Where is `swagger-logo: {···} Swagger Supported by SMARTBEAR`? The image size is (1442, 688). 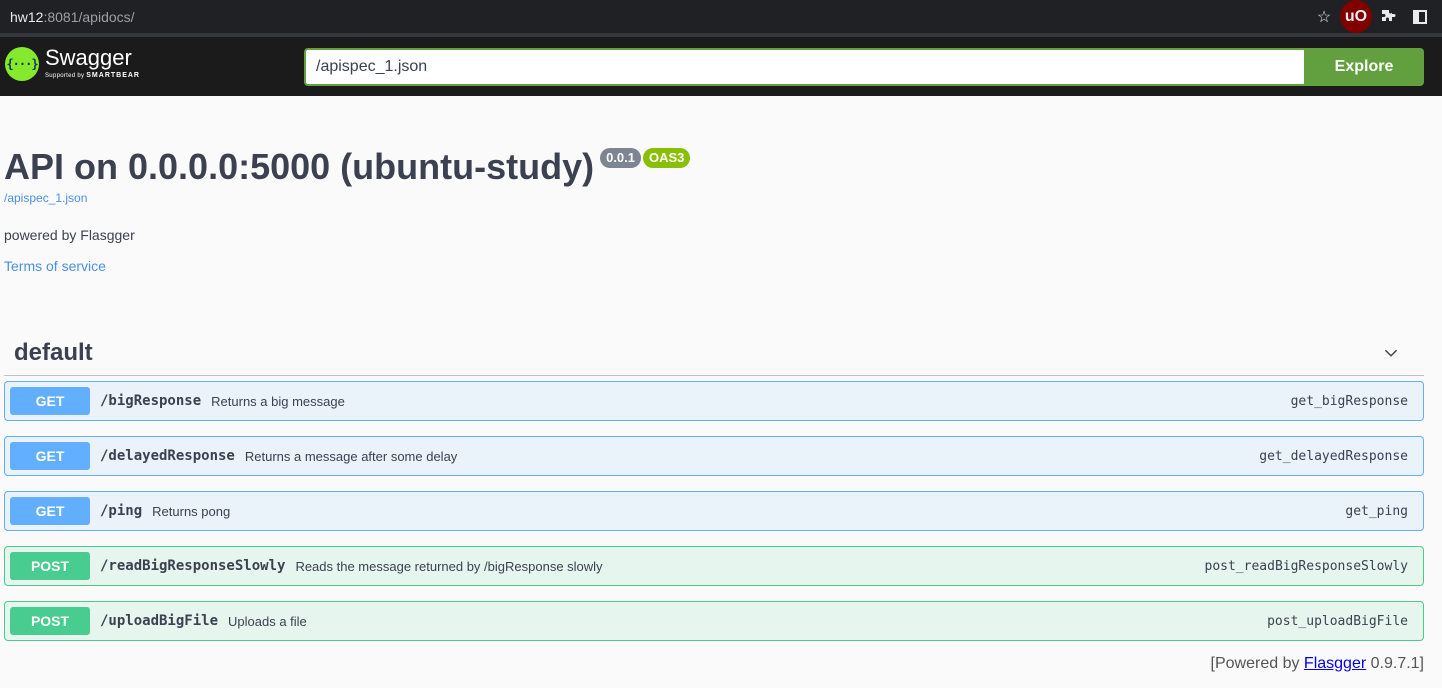
swagger-logo: {···} Swagger Supported by SMARTBEAR is located at coordinates (72, 64).